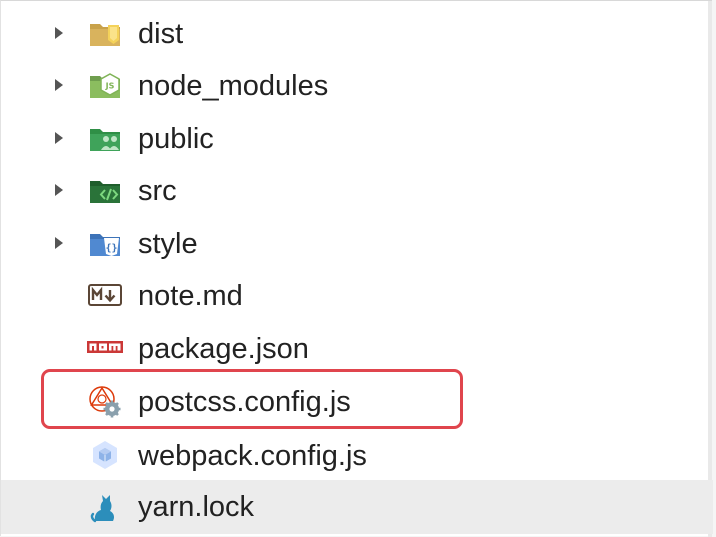 This screenshot has height=537, width=716. I want to click on tree-item-package-json: package.json, so click(357, 348).